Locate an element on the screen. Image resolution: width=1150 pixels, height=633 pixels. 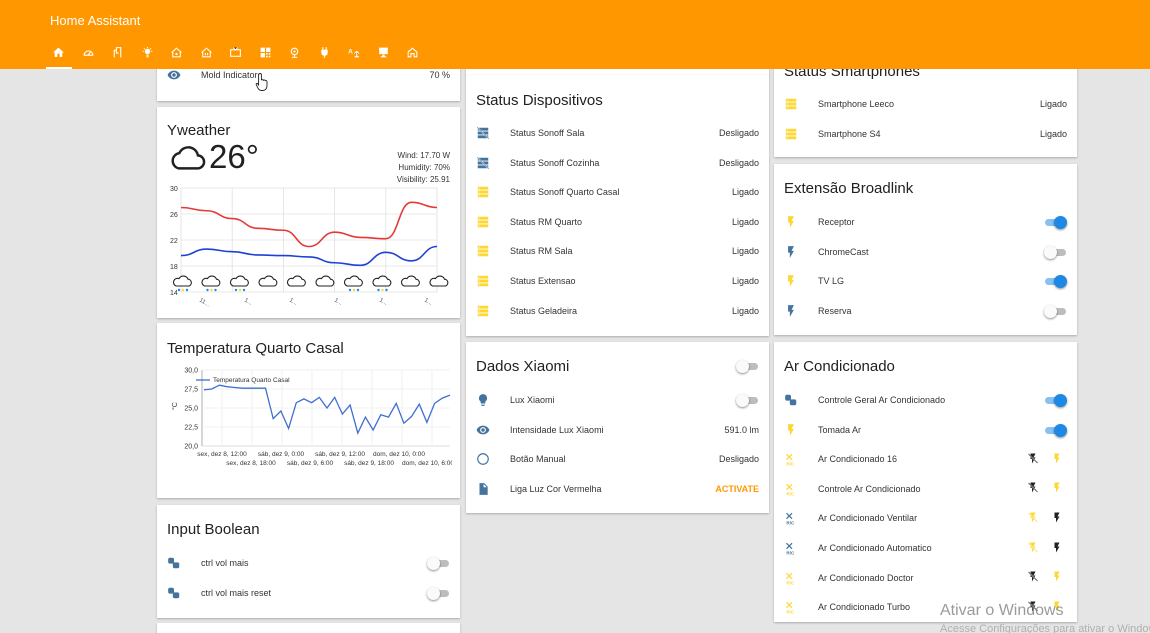
tab-house-fan is located at coordinates (177, 56).